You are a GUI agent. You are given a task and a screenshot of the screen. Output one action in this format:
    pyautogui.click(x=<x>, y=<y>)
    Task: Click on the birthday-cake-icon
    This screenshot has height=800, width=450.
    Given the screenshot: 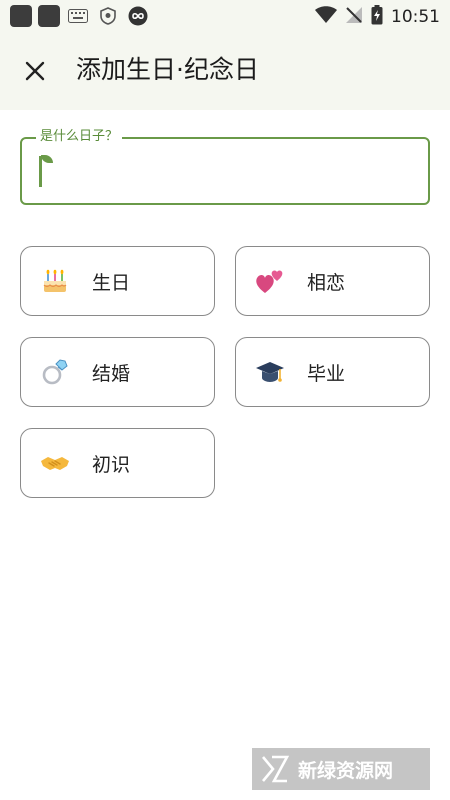 What is the action you would take?
    pyautogui.click(x=55, y=281)
    